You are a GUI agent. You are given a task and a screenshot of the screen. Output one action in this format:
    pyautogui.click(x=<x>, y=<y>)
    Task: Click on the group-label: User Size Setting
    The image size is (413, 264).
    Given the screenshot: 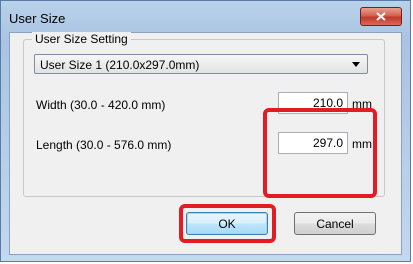 What is the action you would take?
    pyautogui.click(x=81, y=39)
    